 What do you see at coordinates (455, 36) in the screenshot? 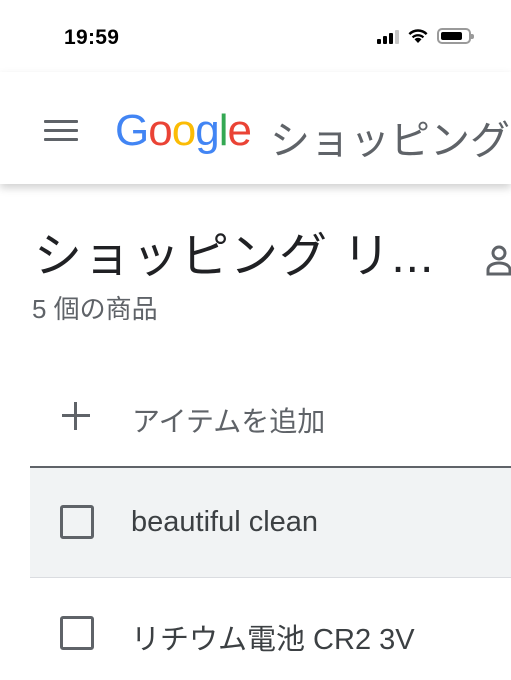
I see `battery-icon` at bounding box center [455, 36].